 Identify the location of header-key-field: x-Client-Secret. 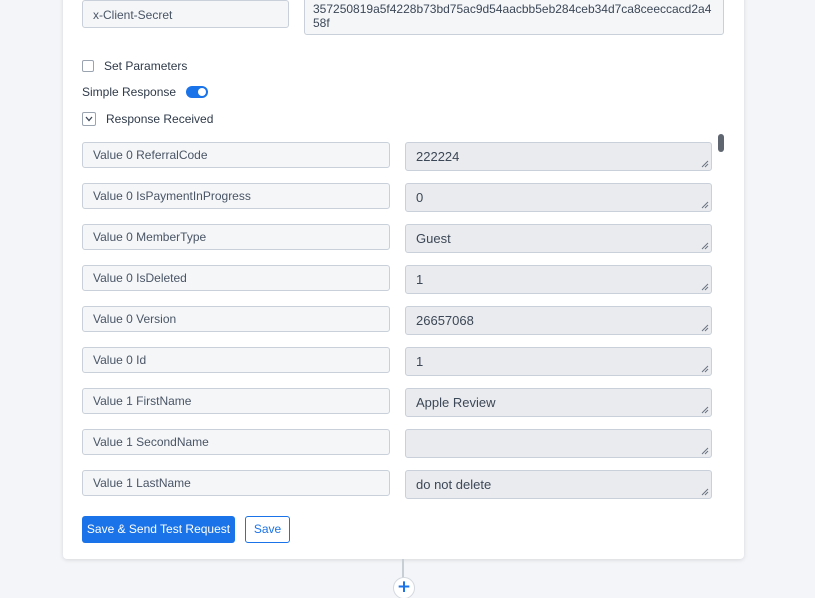
(185, 14).